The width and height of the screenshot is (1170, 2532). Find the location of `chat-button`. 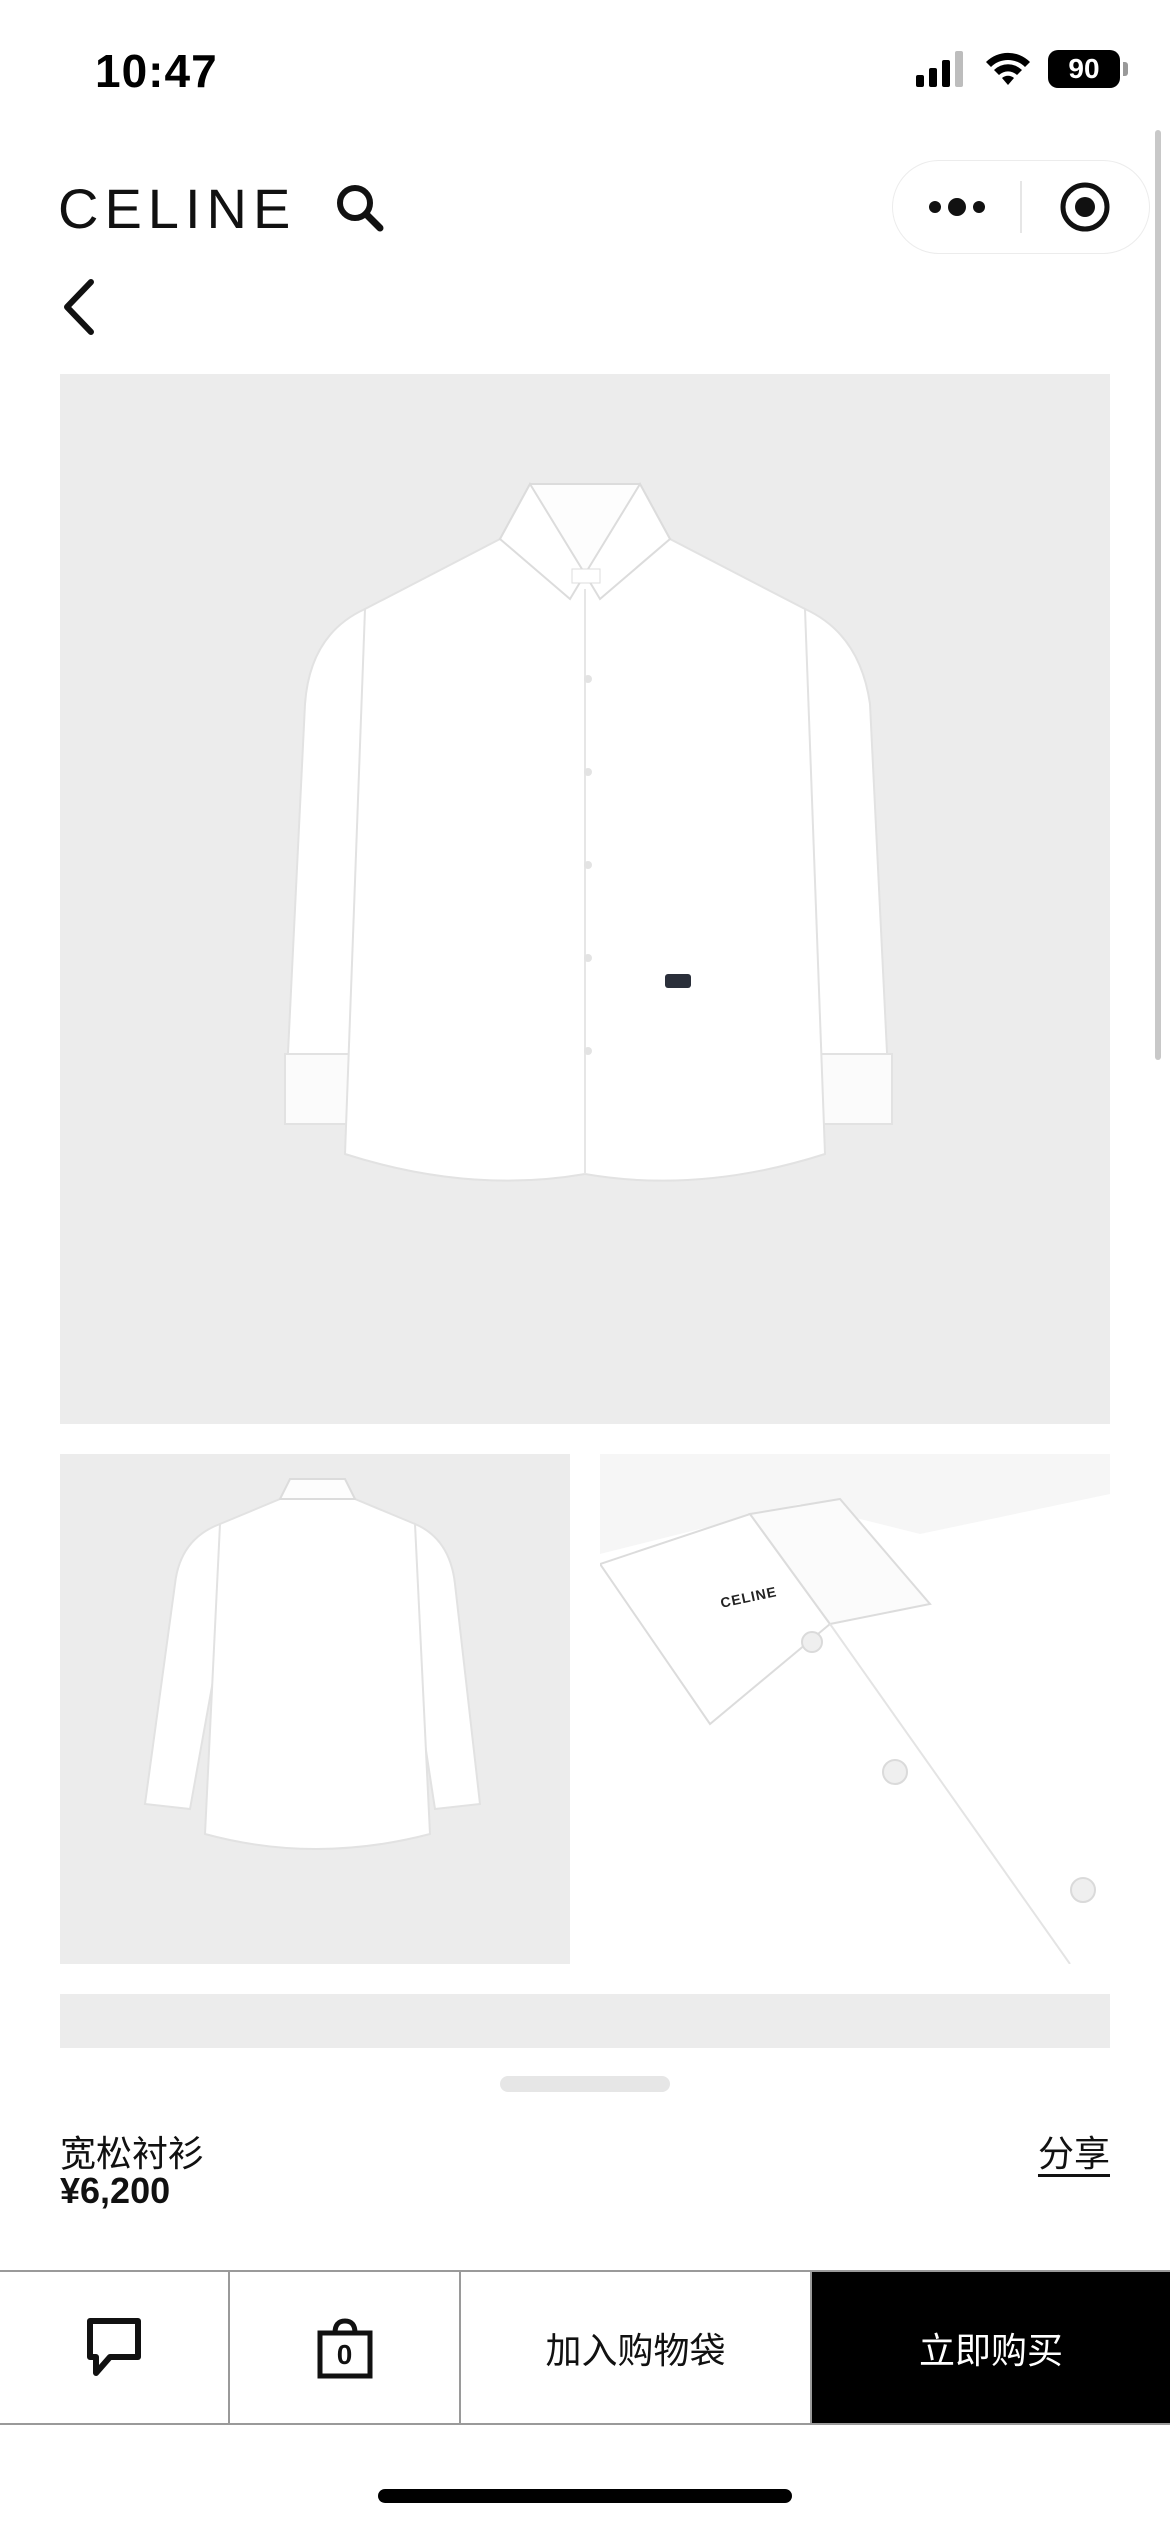

chat-button is located at coordinates (115, 2347).